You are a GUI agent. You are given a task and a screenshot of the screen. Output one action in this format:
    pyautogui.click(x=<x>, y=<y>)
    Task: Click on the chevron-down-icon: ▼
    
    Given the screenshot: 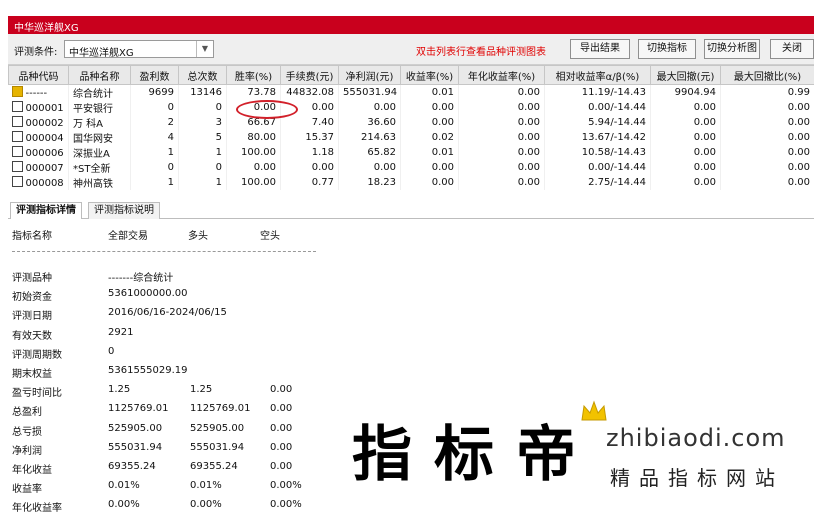 What is the action you would take?
    pyautogui.click(x=204, y=49)
    